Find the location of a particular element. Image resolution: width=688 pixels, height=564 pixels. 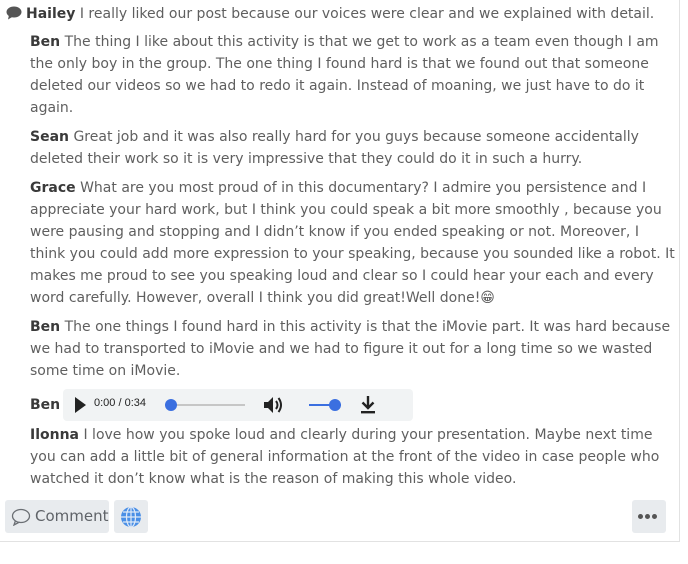

comment-author: Hailey is located at coordinates (50, 14).